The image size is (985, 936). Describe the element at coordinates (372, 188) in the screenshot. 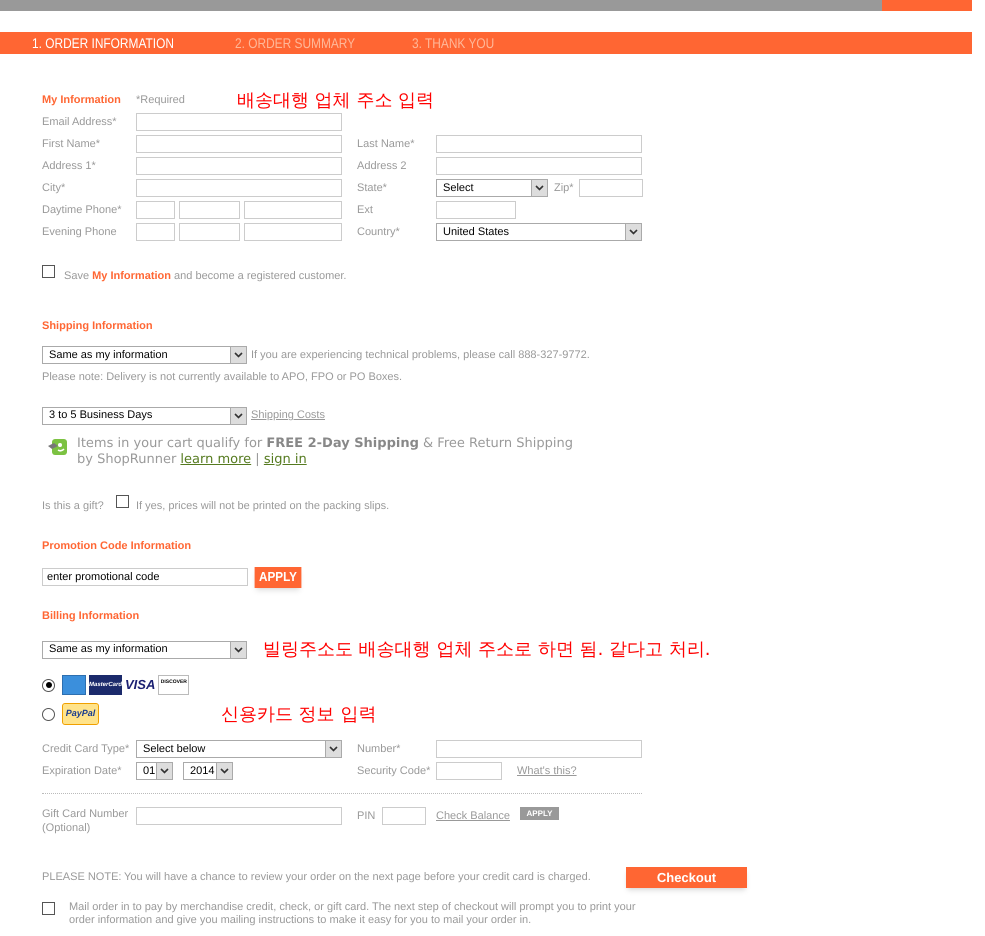

I see `field-label: State*` at that location.